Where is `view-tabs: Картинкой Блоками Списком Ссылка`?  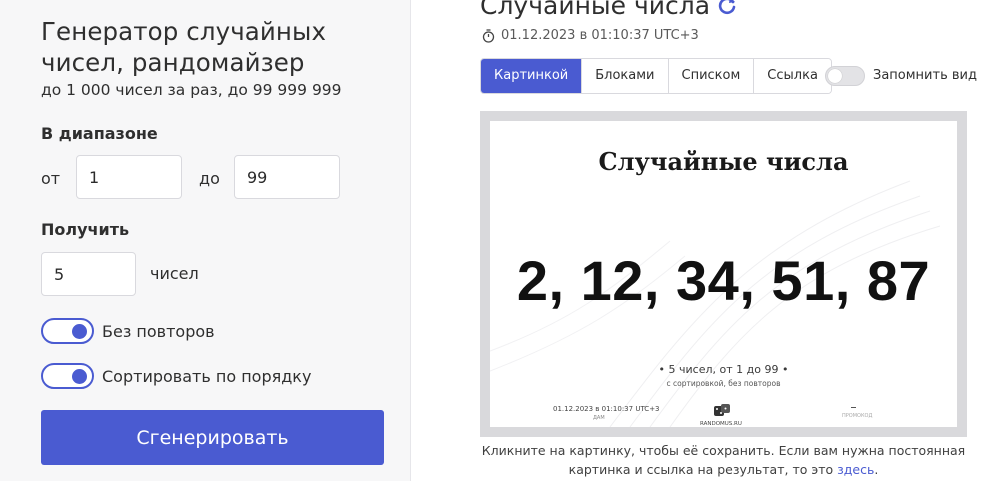
view-tabs: Картинкой Блоками Списком Ссылка is located at coordinates (656, 76).